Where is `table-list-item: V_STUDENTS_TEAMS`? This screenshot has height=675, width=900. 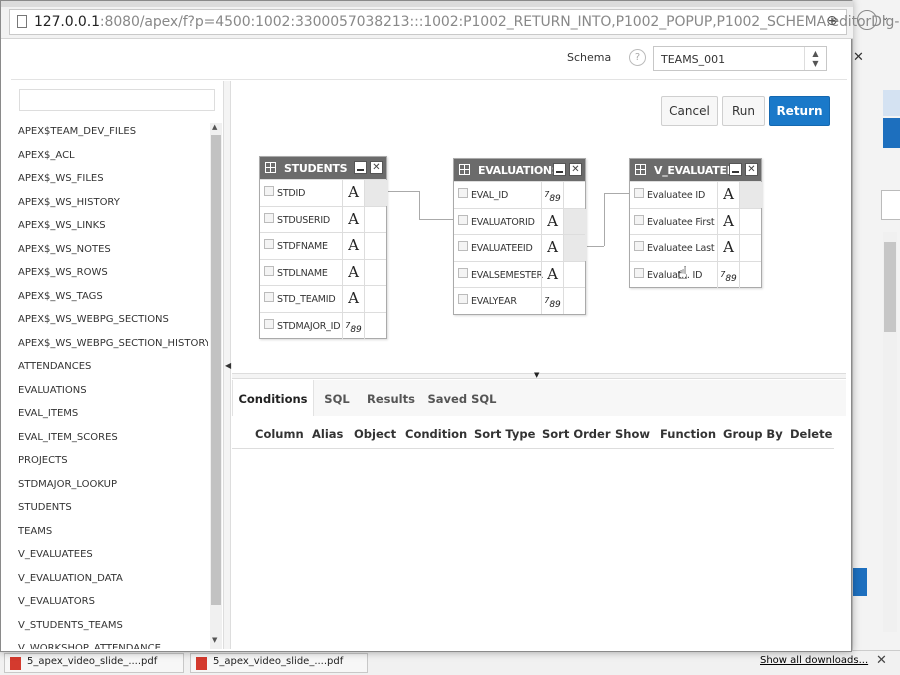 table-list-item: V_STUDENTS_TEAMS is located at coordinates (113, 626).